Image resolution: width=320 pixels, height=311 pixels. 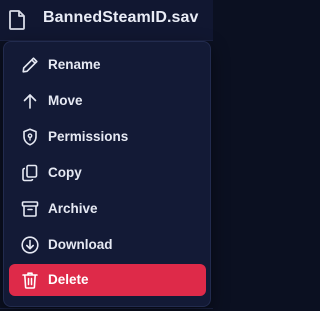 I want to click on menu-item-rename: Rename, so click(x=107, y=65).